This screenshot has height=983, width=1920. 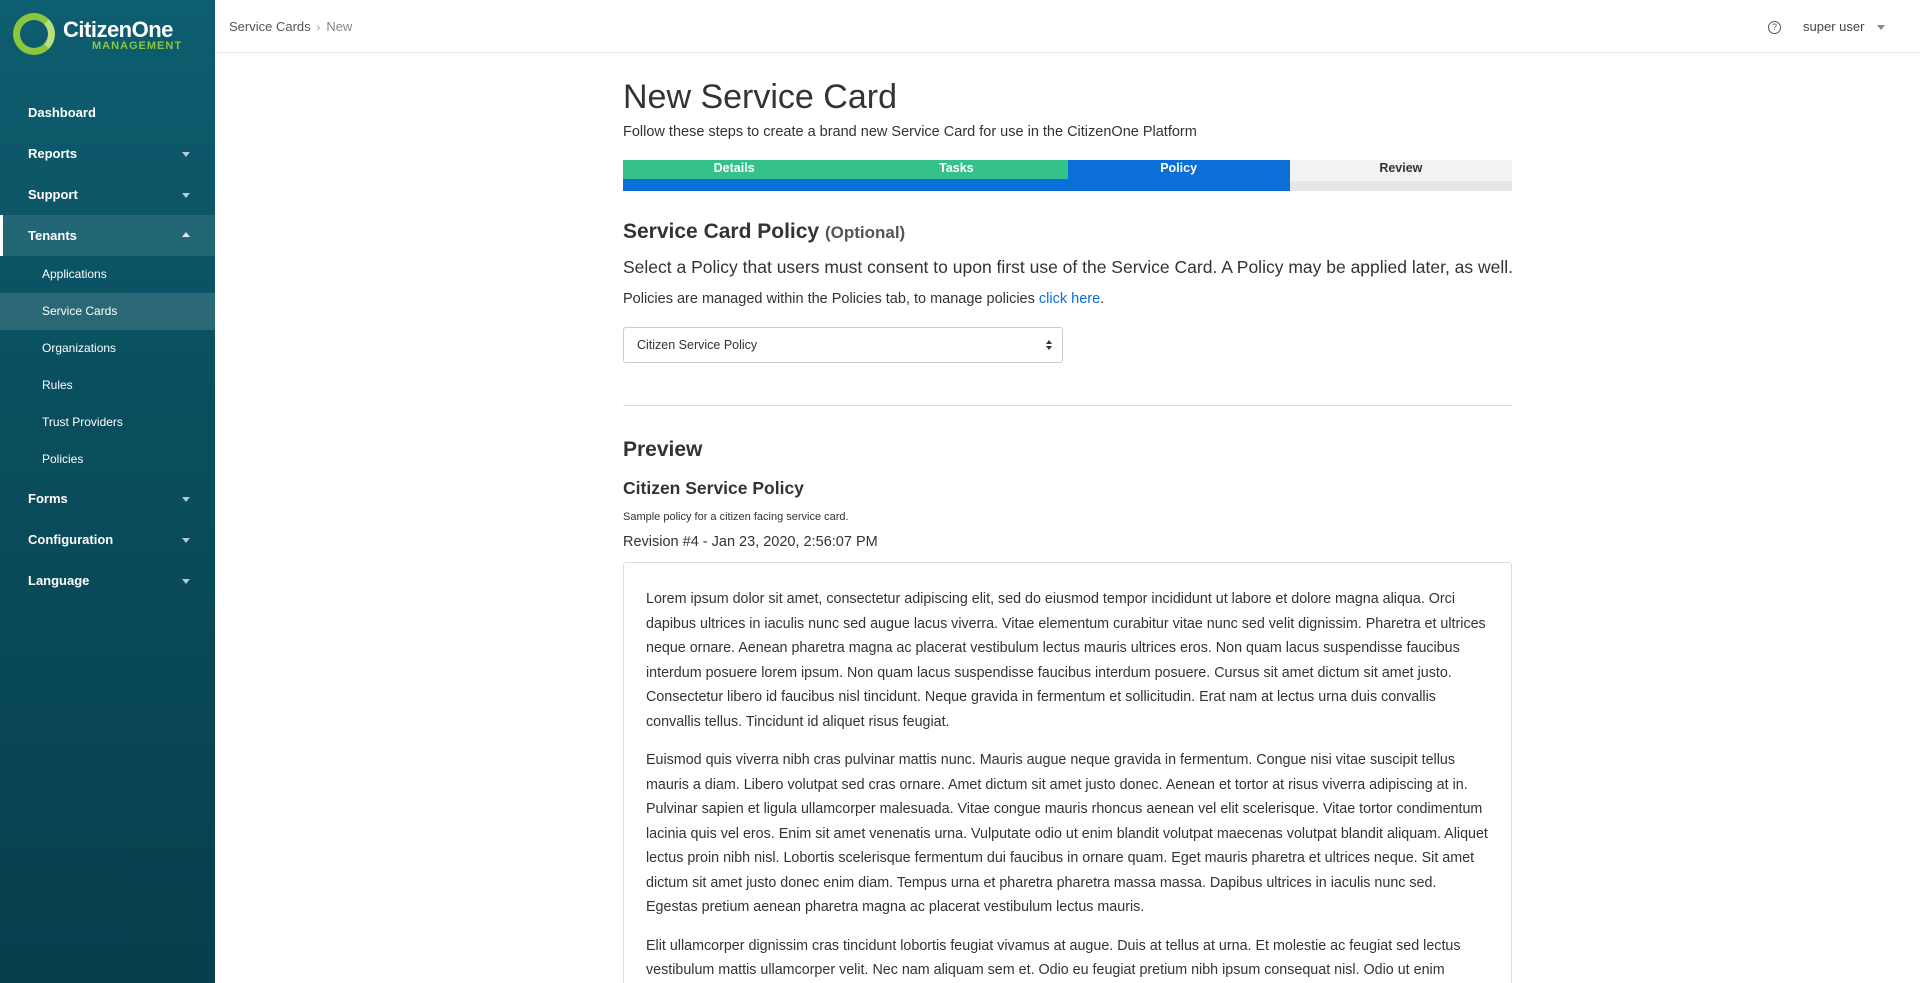 I want to click on policy-name: Citizen Service Policy, so click(x=713, y=488).